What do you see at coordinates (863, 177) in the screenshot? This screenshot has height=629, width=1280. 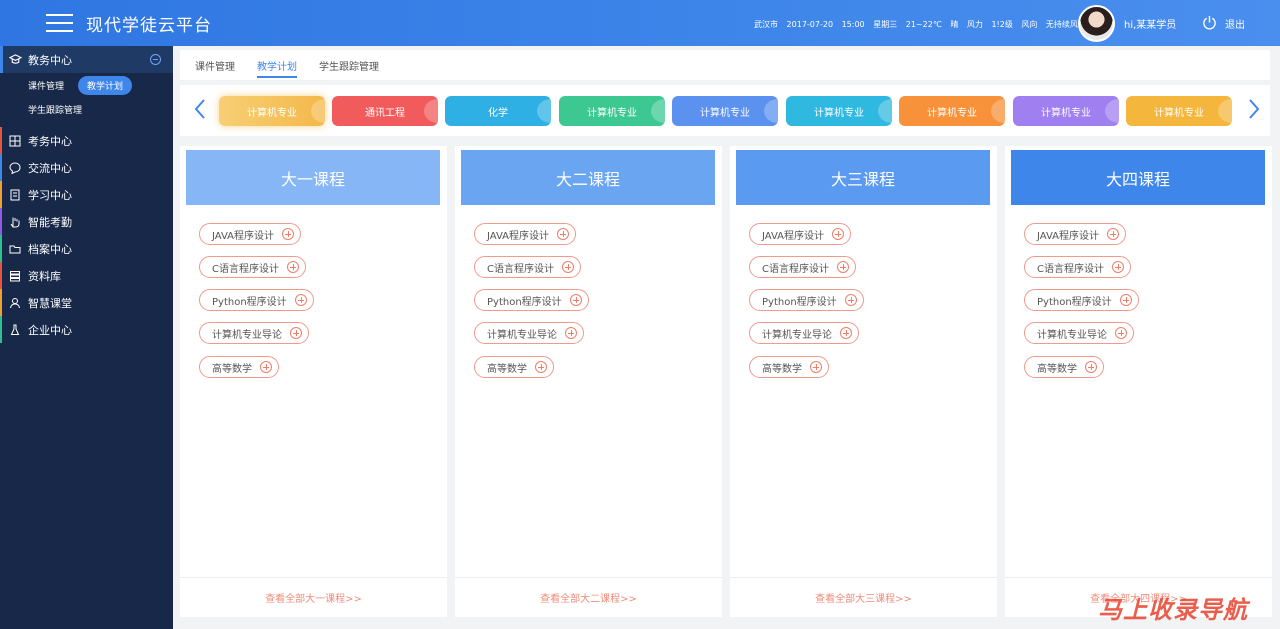 I see `column-title: 大三课程` at bounding box center [863, 177].